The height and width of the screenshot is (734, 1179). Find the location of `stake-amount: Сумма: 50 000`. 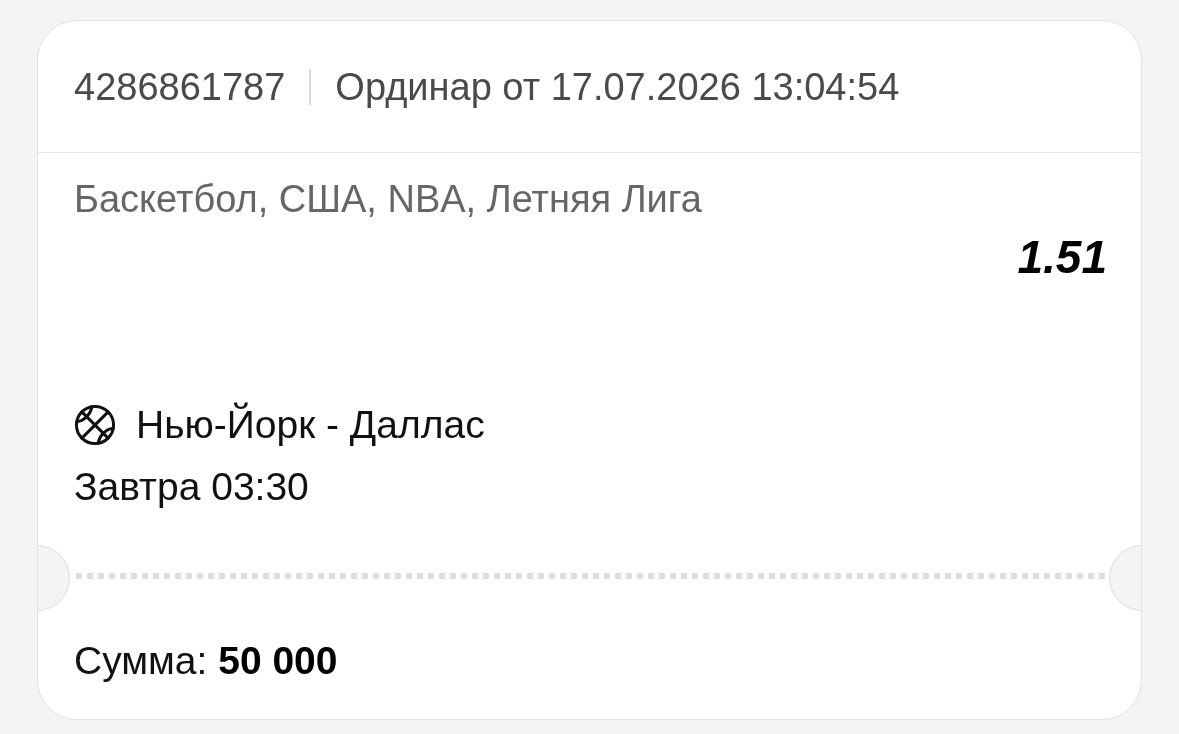

stake-amount: Сумма: 50 000 is located at coordinates (206, 660).